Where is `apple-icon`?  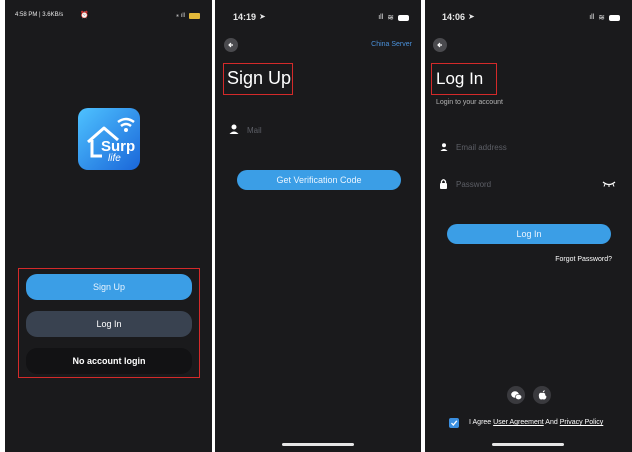
apple-icon is located at coordinates (542, 395).